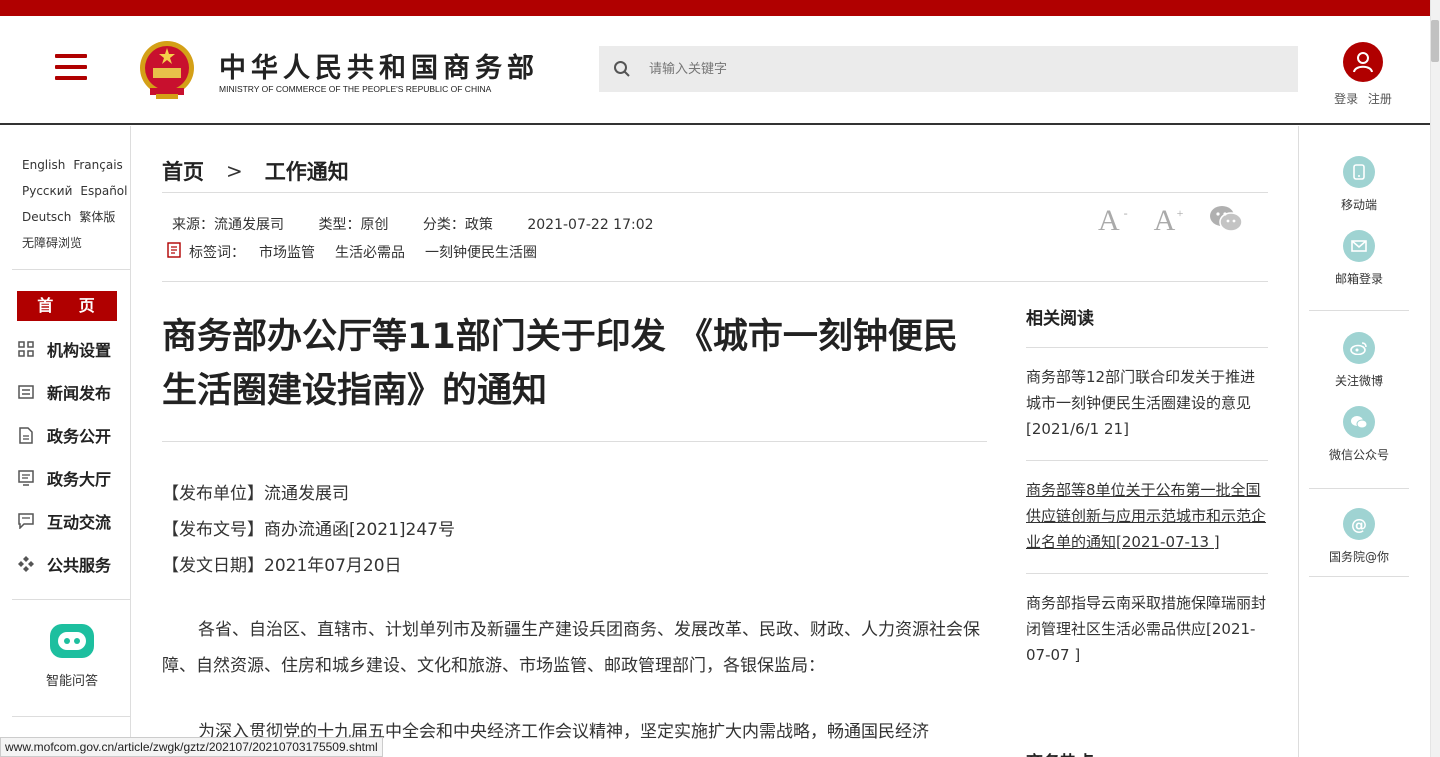 This screenshot has height=757, width=1440. I want to click on wechat-account-link: 微信公众号, so click(1359, 434).